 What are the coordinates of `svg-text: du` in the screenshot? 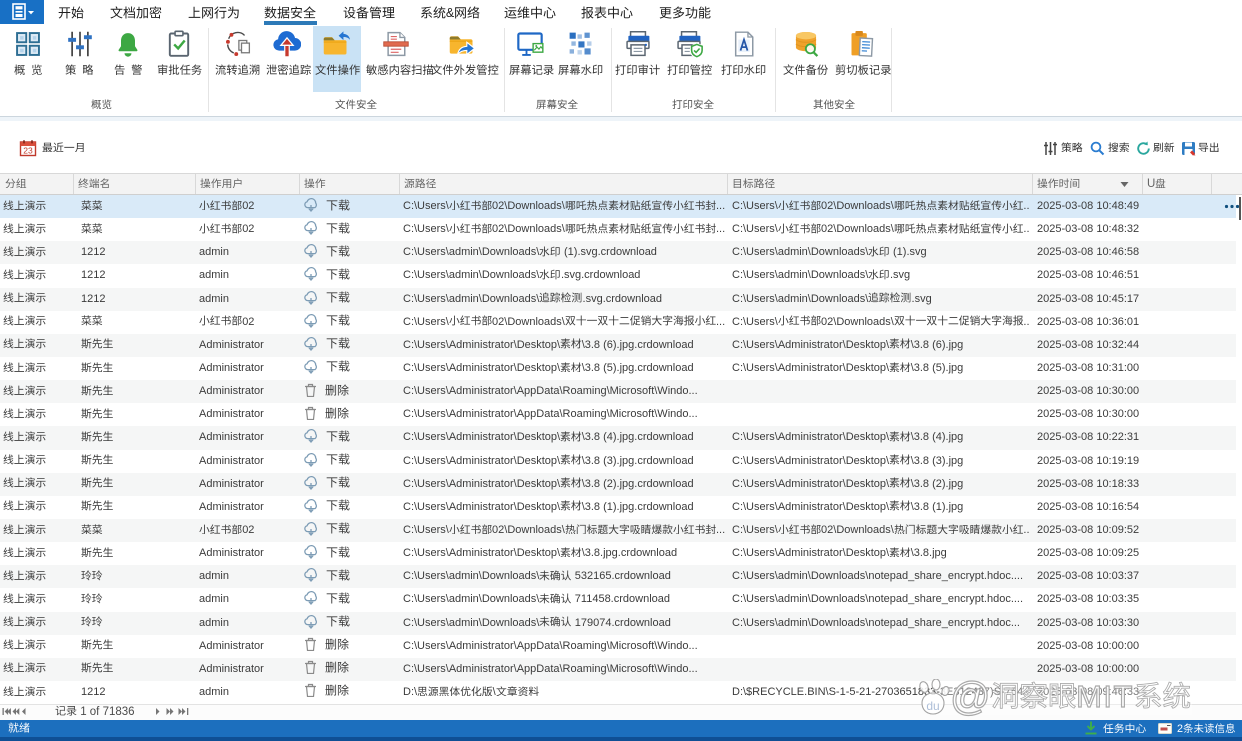 It's located at (932, 706).